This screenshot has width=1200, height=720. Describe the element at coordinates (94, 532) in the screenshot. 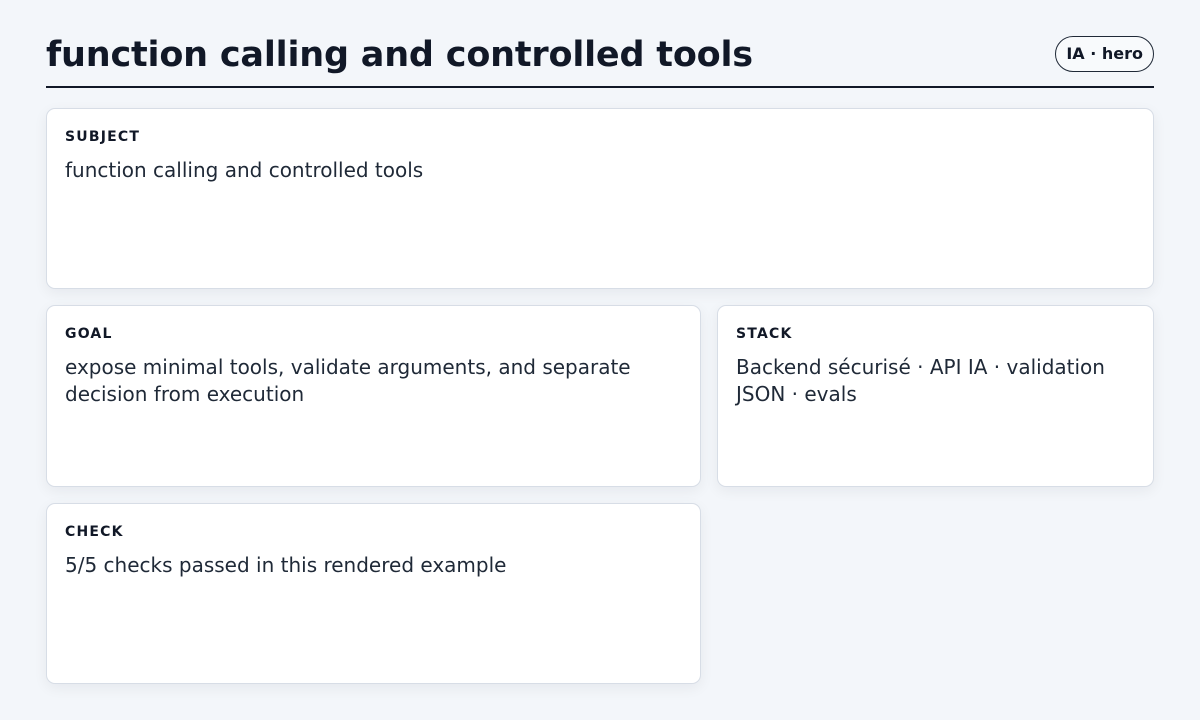

I see `check-label: CHECK` at that location.